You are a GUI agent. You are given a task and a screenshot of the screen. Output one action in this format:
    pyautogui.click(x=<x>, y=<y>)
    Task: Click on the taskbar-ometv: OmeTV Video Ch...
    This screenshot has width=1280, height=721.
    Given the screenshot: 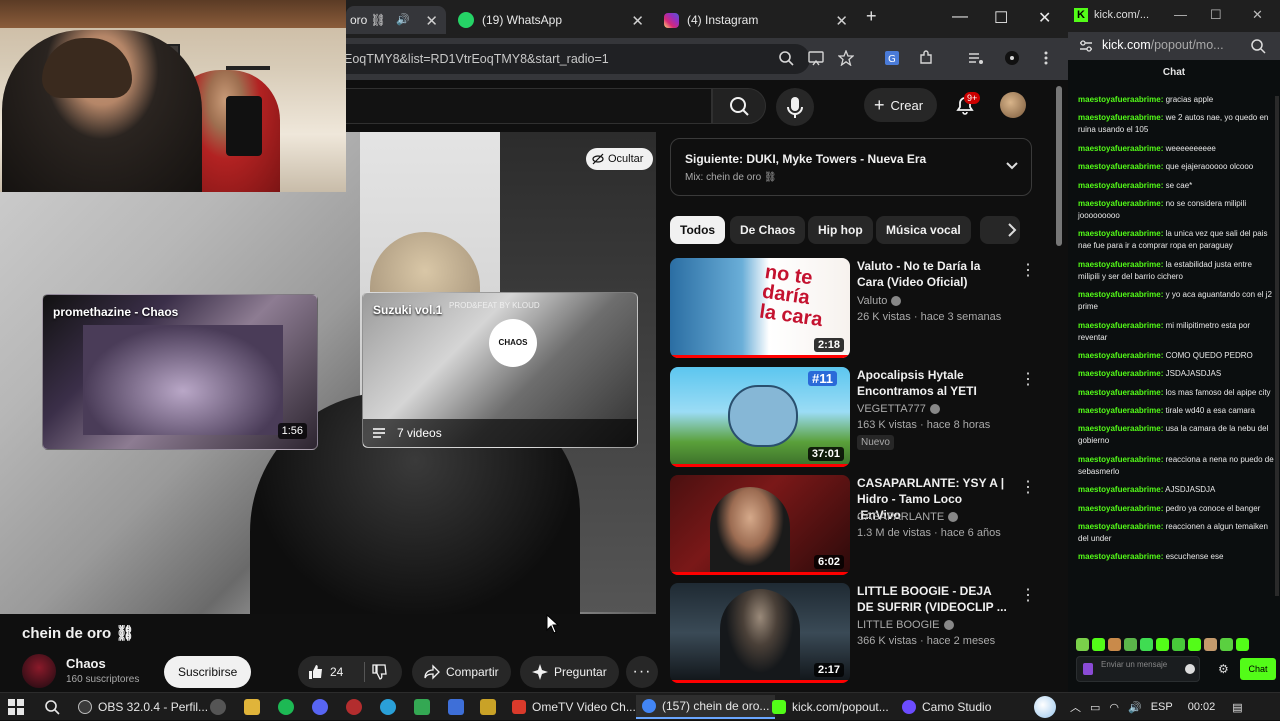 What is the action you would take?
    pyautogui.click(x=574, y=707)
    